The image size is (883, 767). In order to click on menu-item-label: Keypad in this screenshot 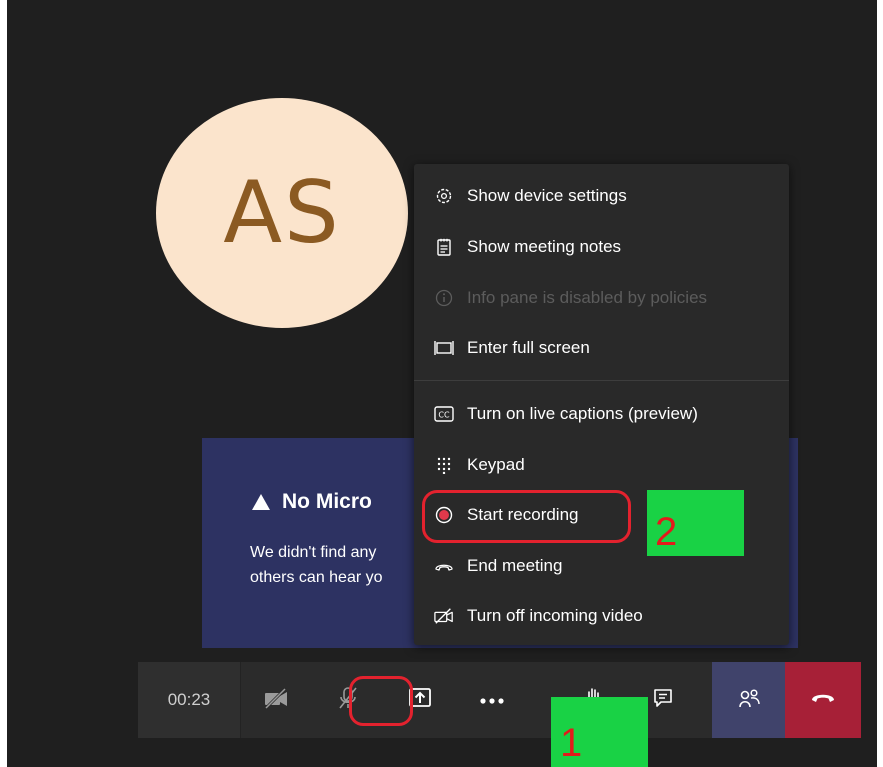, I will do `click(496, 464)`.